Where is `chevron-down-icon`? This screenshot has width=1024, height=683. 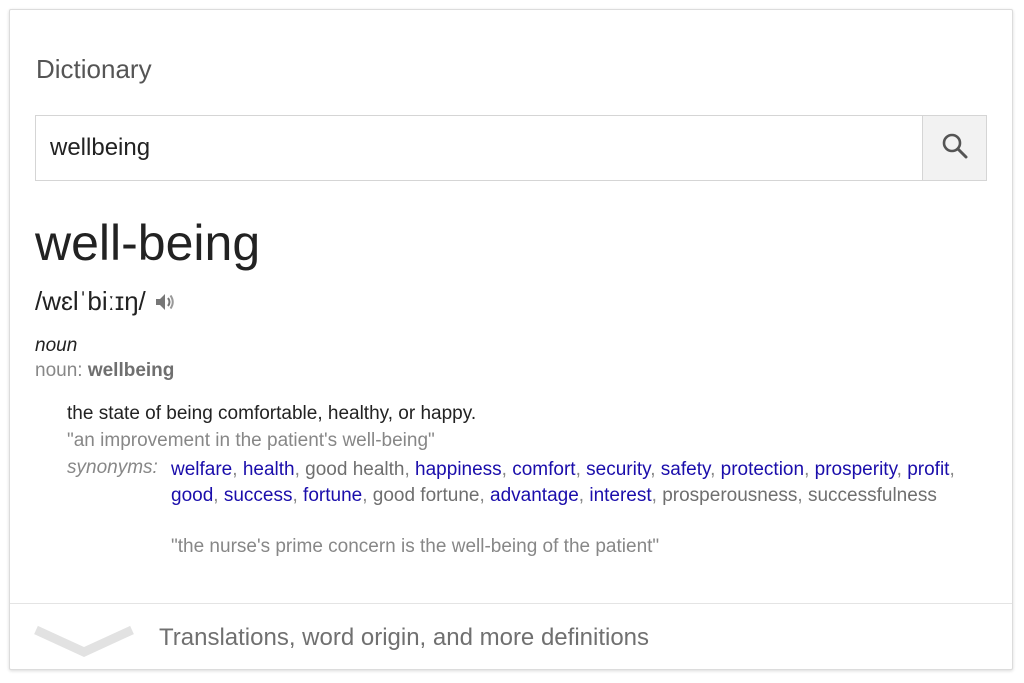 chevron-down-icon is located at coordinates (84, 642).